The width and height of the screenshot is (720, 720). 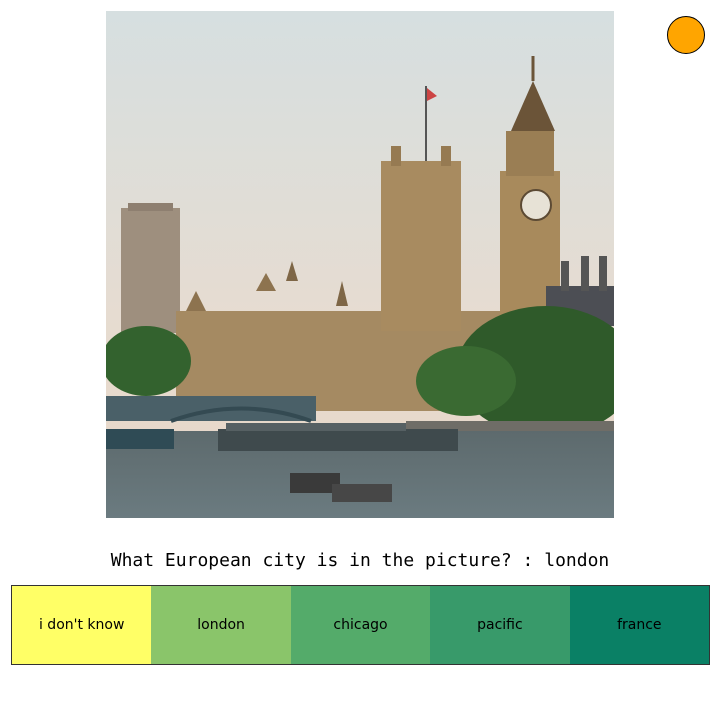 I want to click on option-label: i don't know, so click(x=81, y=625).